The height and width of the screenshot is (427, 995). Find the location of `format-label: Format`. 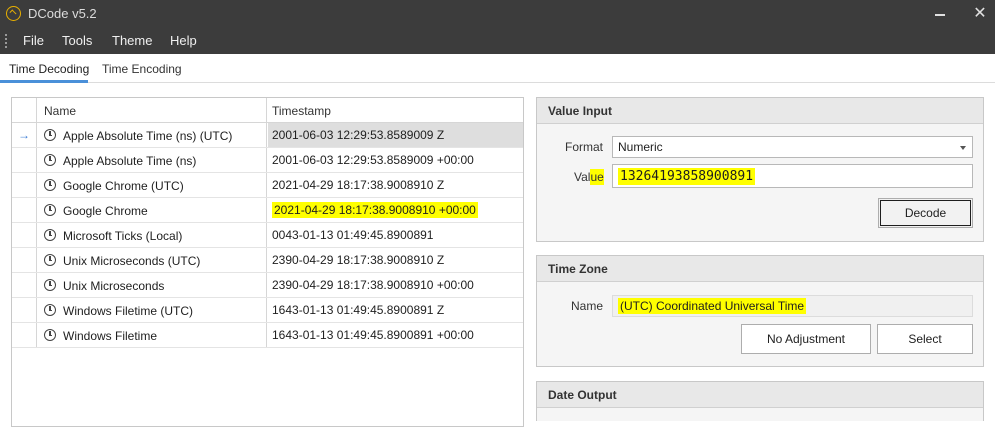

format-label: Format is located at coordinates (584, 147).